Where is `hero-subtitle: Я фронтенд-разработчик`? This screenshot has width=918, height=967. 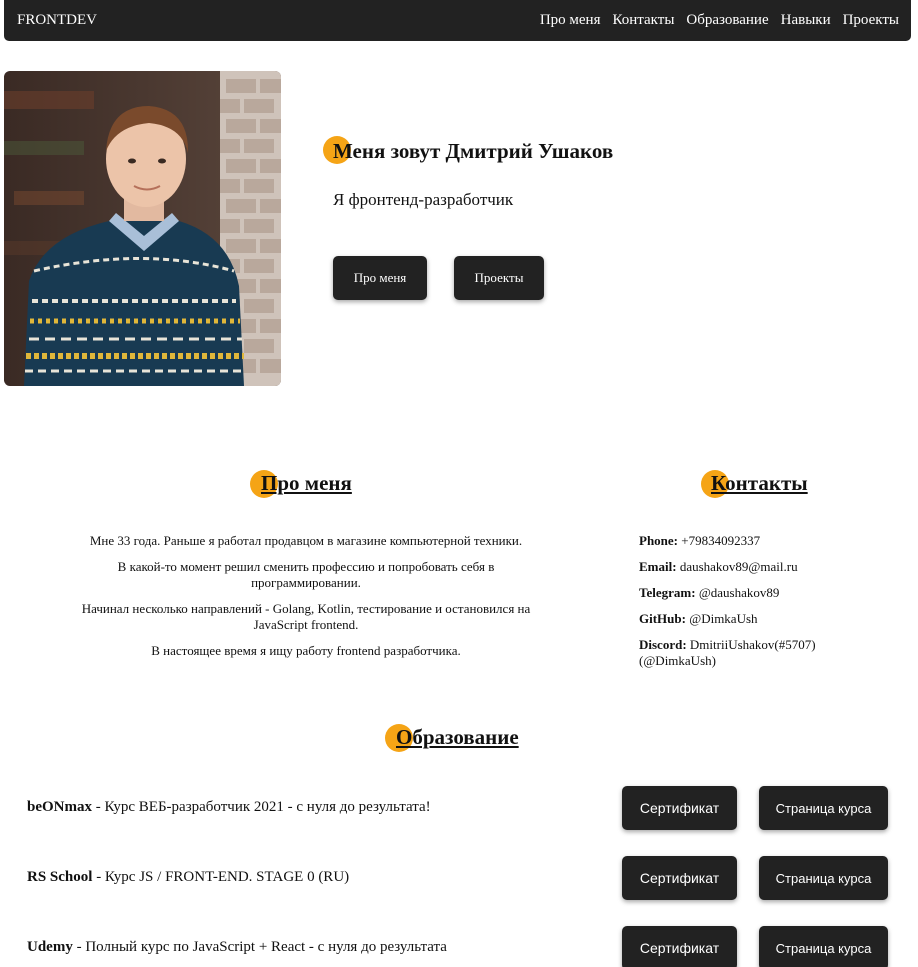
hero-subtitle: Я фронтенд-разработчик is located at coordinates (423, 199).